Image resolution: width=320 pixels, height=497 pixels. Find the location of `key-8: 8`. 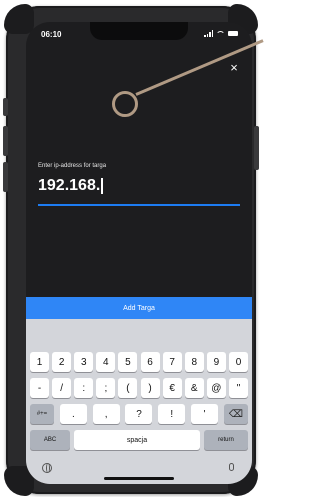

key-8: 8 is located at coordinates (194, 362).